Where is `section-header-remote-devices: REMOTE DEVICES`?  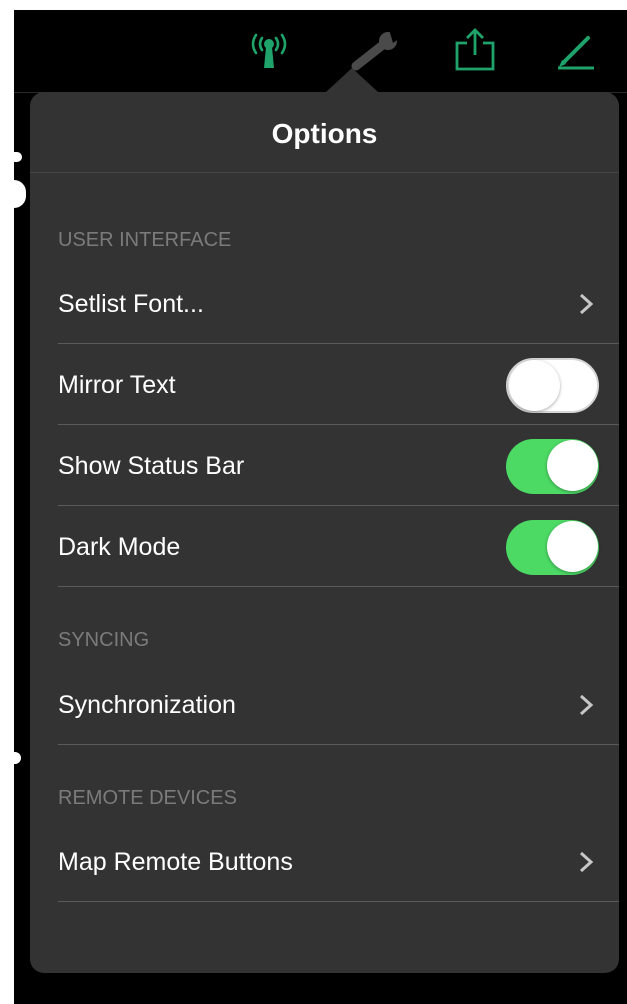
section-header-remote-devices: REMOTE DEVICES is located at coordinates (147, 798).